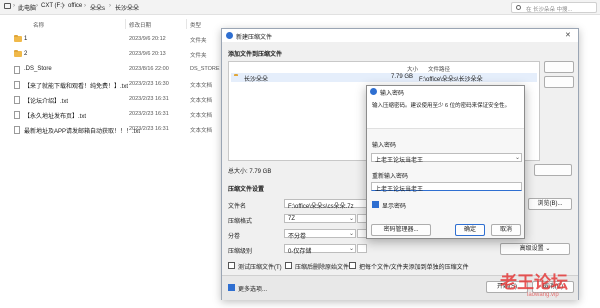  What do you see at coordinates (292, 219) in the screenshot?
I see `format-value: 7Z` at bounding box center [292, 219].